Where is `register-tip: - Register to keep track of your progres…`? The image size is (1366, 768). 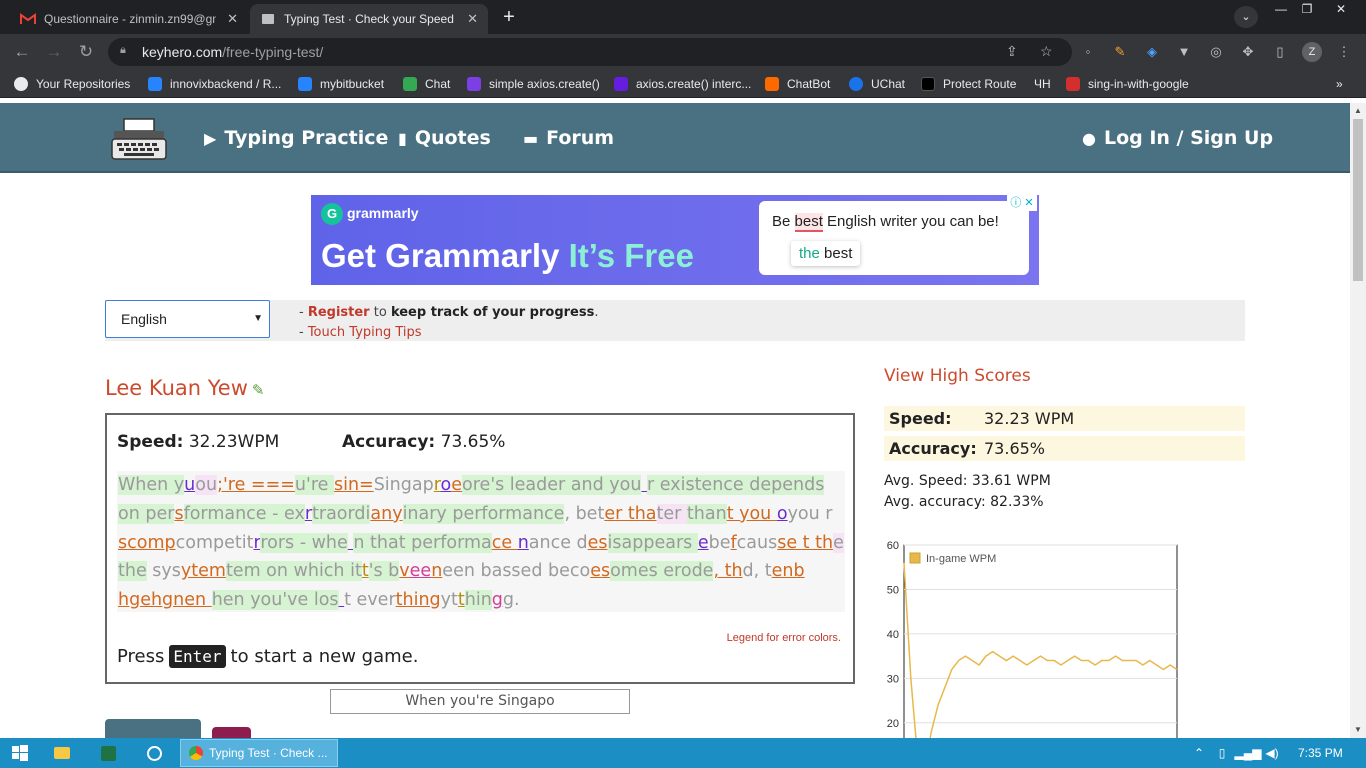 register-tip: - Register to keep track of your progres… is located at coordinates (449, 312).